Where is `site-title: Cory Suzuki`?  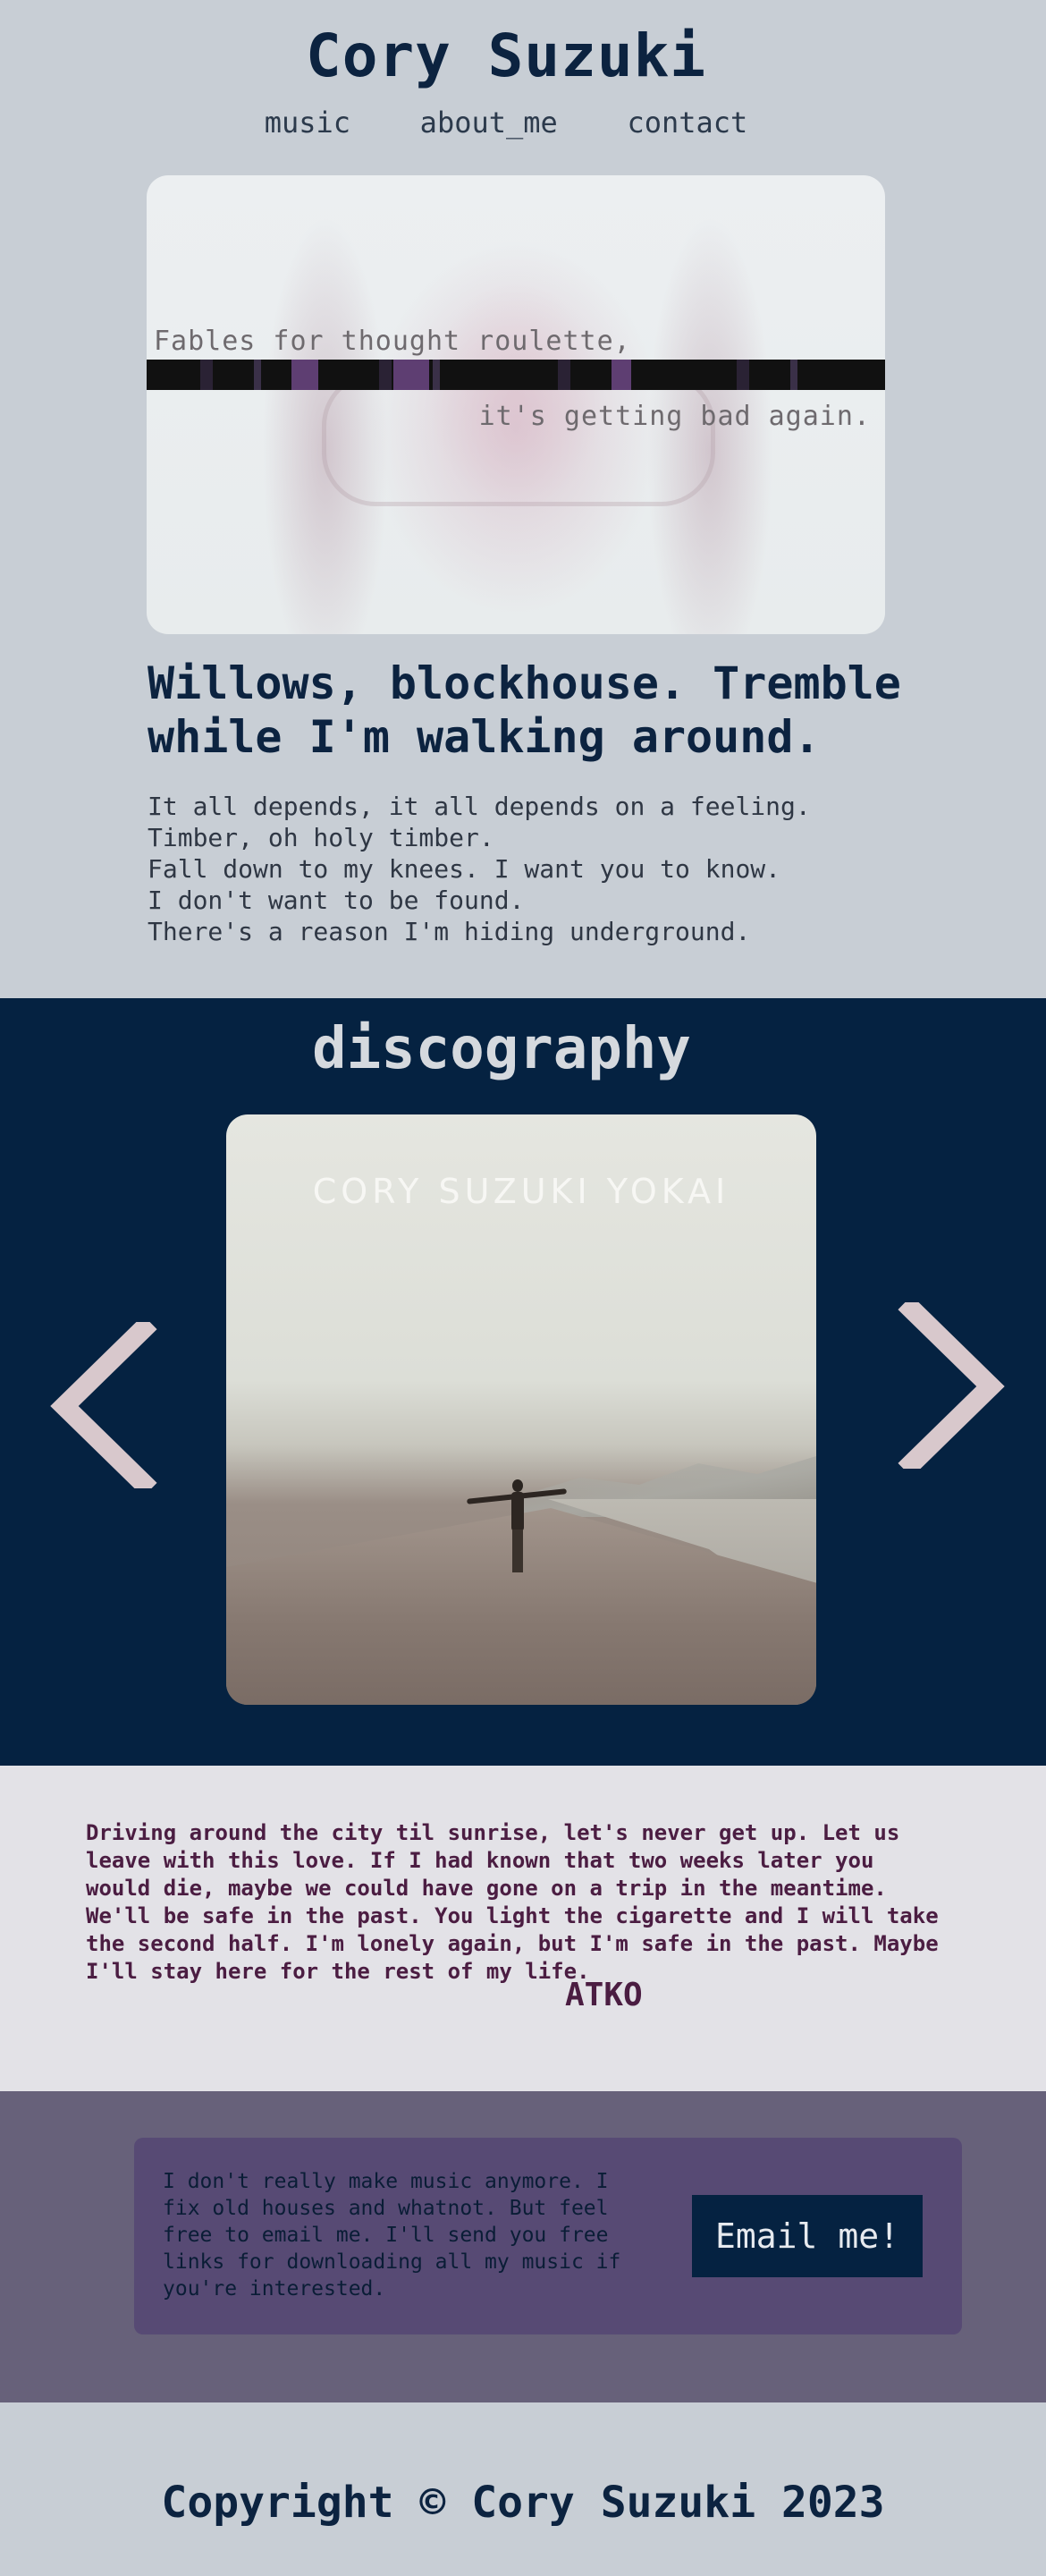 site-title: Cory Suzuki is located at coordinates (506, 55).